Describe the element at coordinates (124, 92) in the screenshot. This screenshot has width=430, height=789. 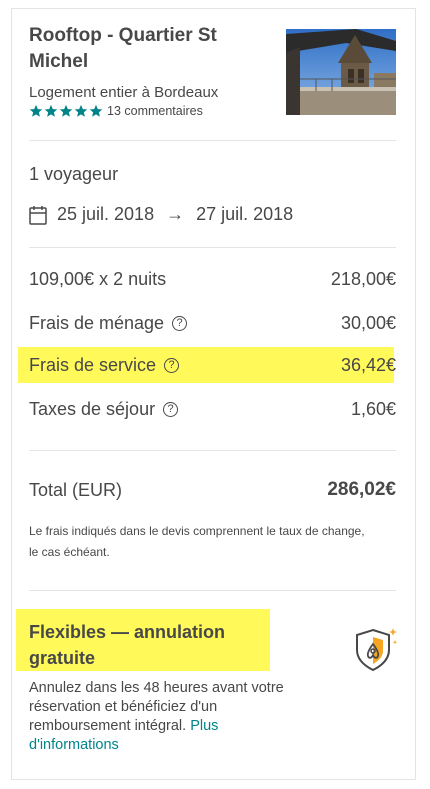
I see `listing-subtitle: Logement entier à Bordeaux` at that location.